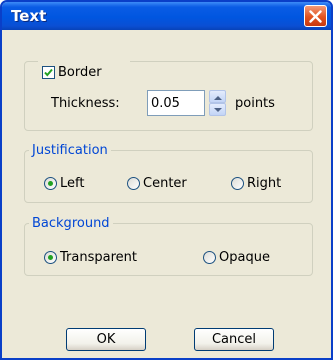 The image size is (333, 360). Describe the element at coordinates (84, 63) in the screenshot. I see `border-legend-gap` at that location.